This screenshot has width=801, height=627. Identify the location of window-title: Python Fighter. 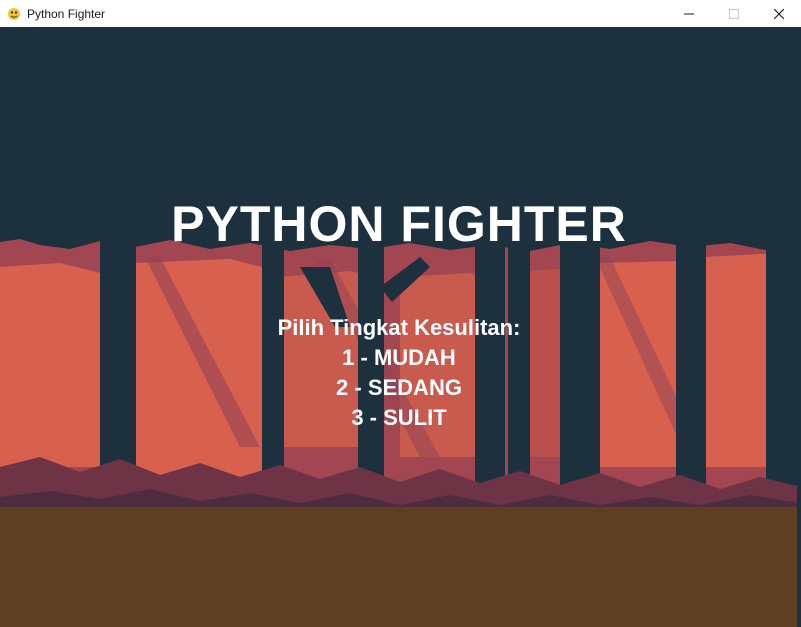
(66, 13).